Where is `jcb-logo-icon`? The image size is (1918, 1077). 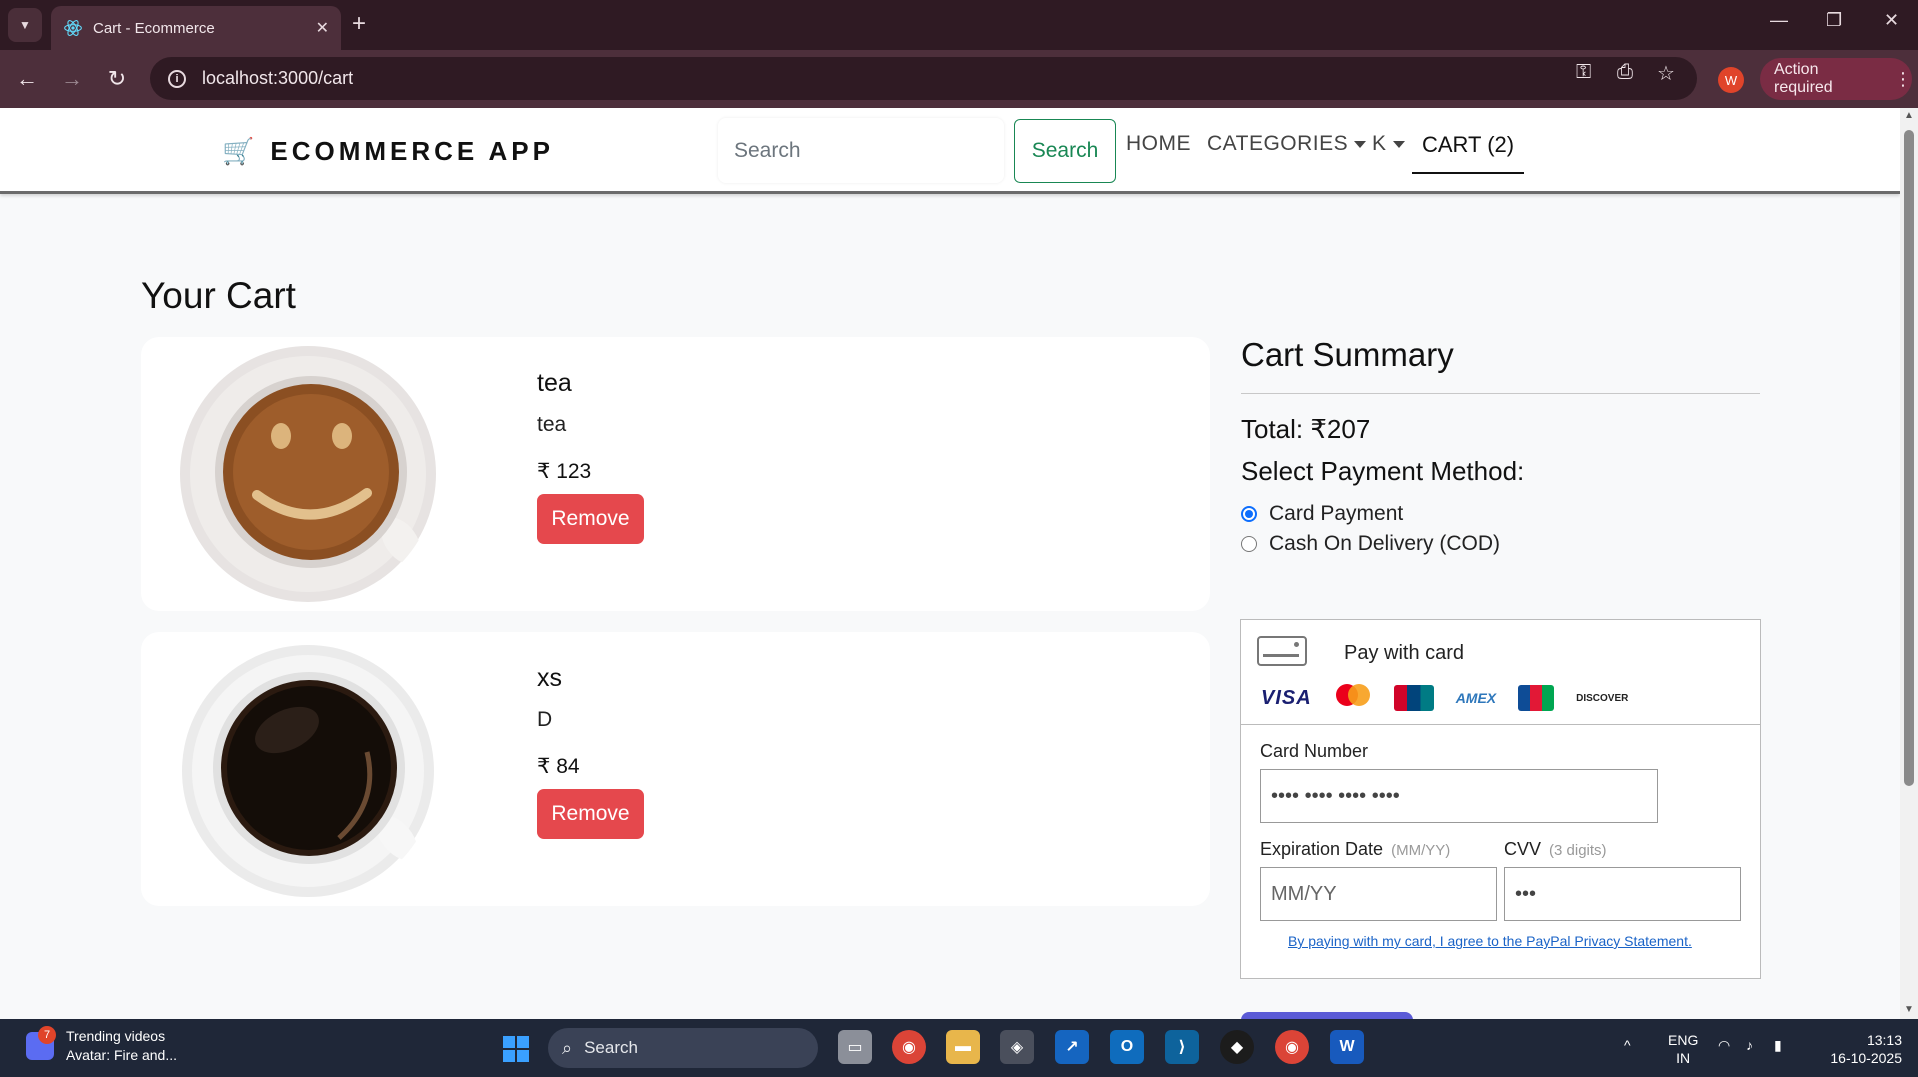 jcb-logo-icon is located at coordinates (1536, 698).